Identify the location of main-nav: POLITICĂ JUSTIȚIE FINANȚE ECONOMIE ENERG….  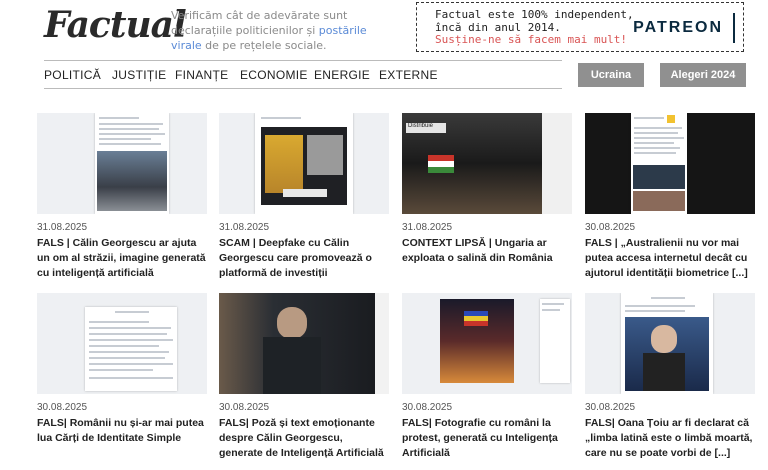
(303, 74).